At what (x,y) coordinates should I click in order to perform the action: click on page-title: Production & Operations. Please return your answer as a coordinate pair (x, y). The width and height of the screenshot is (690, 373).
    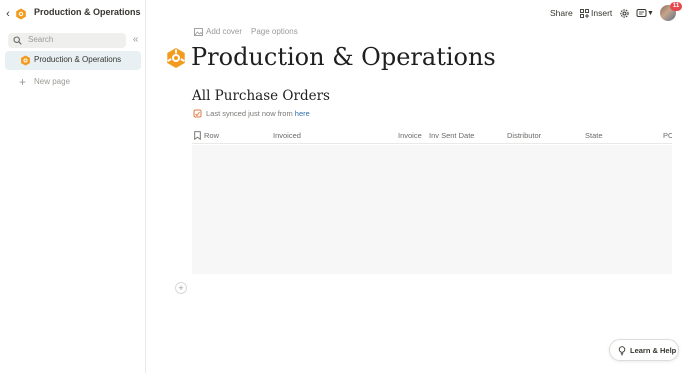
    Looking at the image, I should click on (343, 57).